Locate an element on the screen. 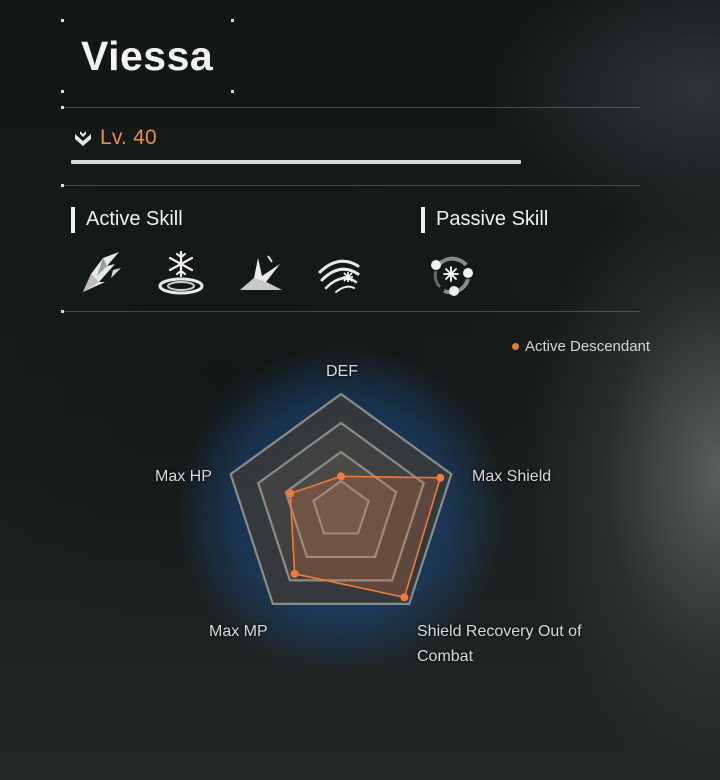 Image resolution: width=720 pixels, height=780 pixels. axis-label-max-hp: Max HP is located at coordinates (183, 476).